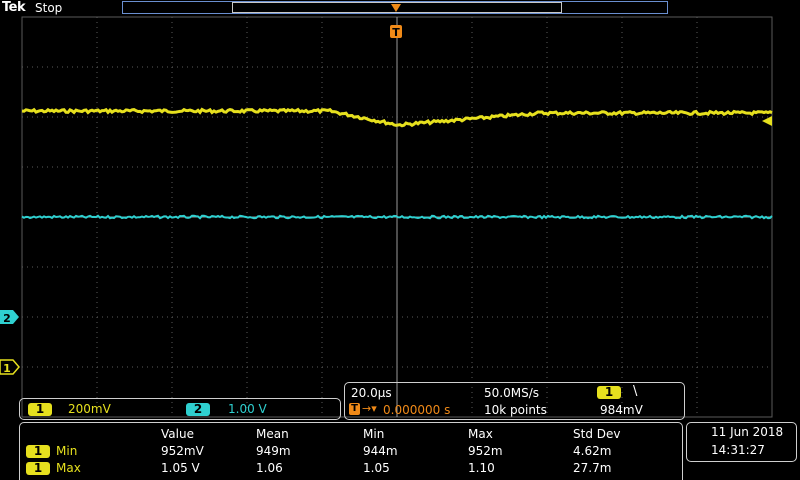  What do you see at coordinates (180, 468) in the screenshot?
I see `meas-row2-value: 1.05 V` at bounding box center [180, 468].